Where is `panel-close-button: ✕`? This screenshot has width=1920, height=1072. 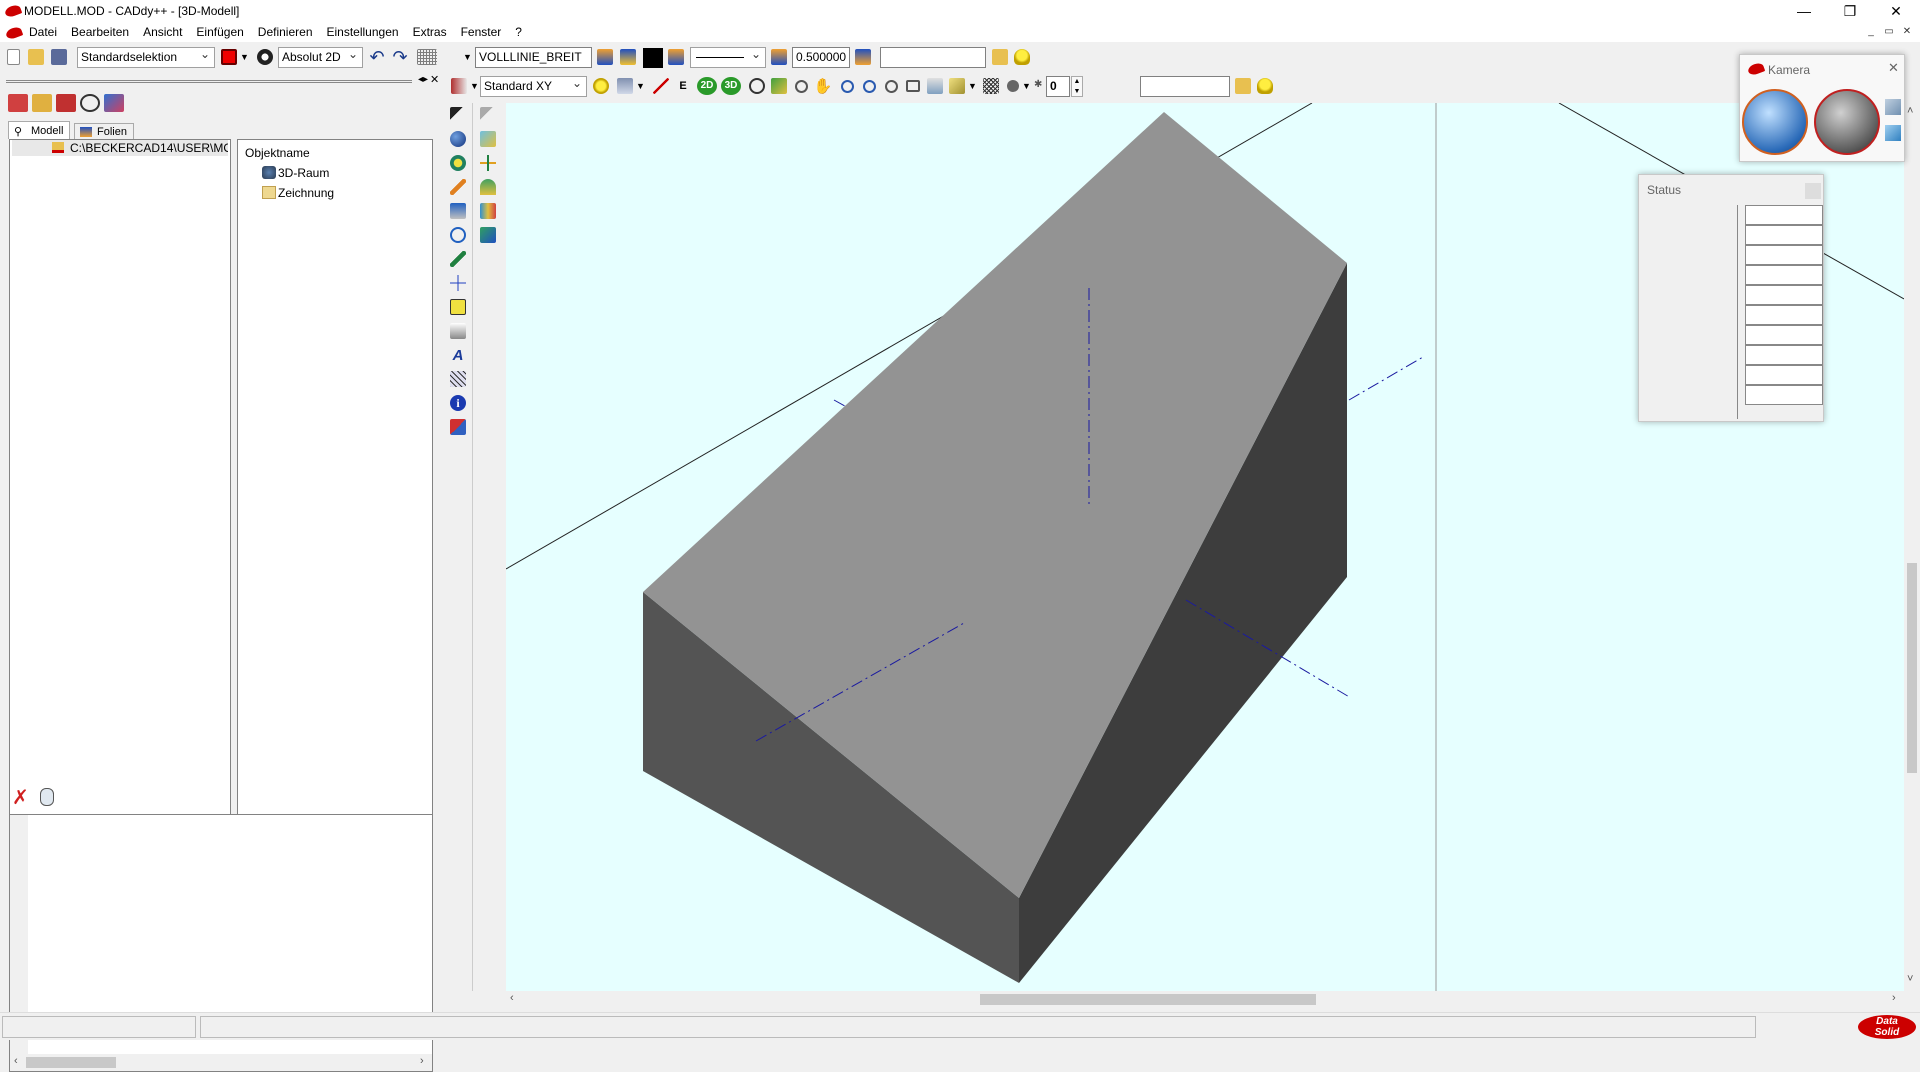 panel-close-button: ✕ is located at coordinates (434, 79).